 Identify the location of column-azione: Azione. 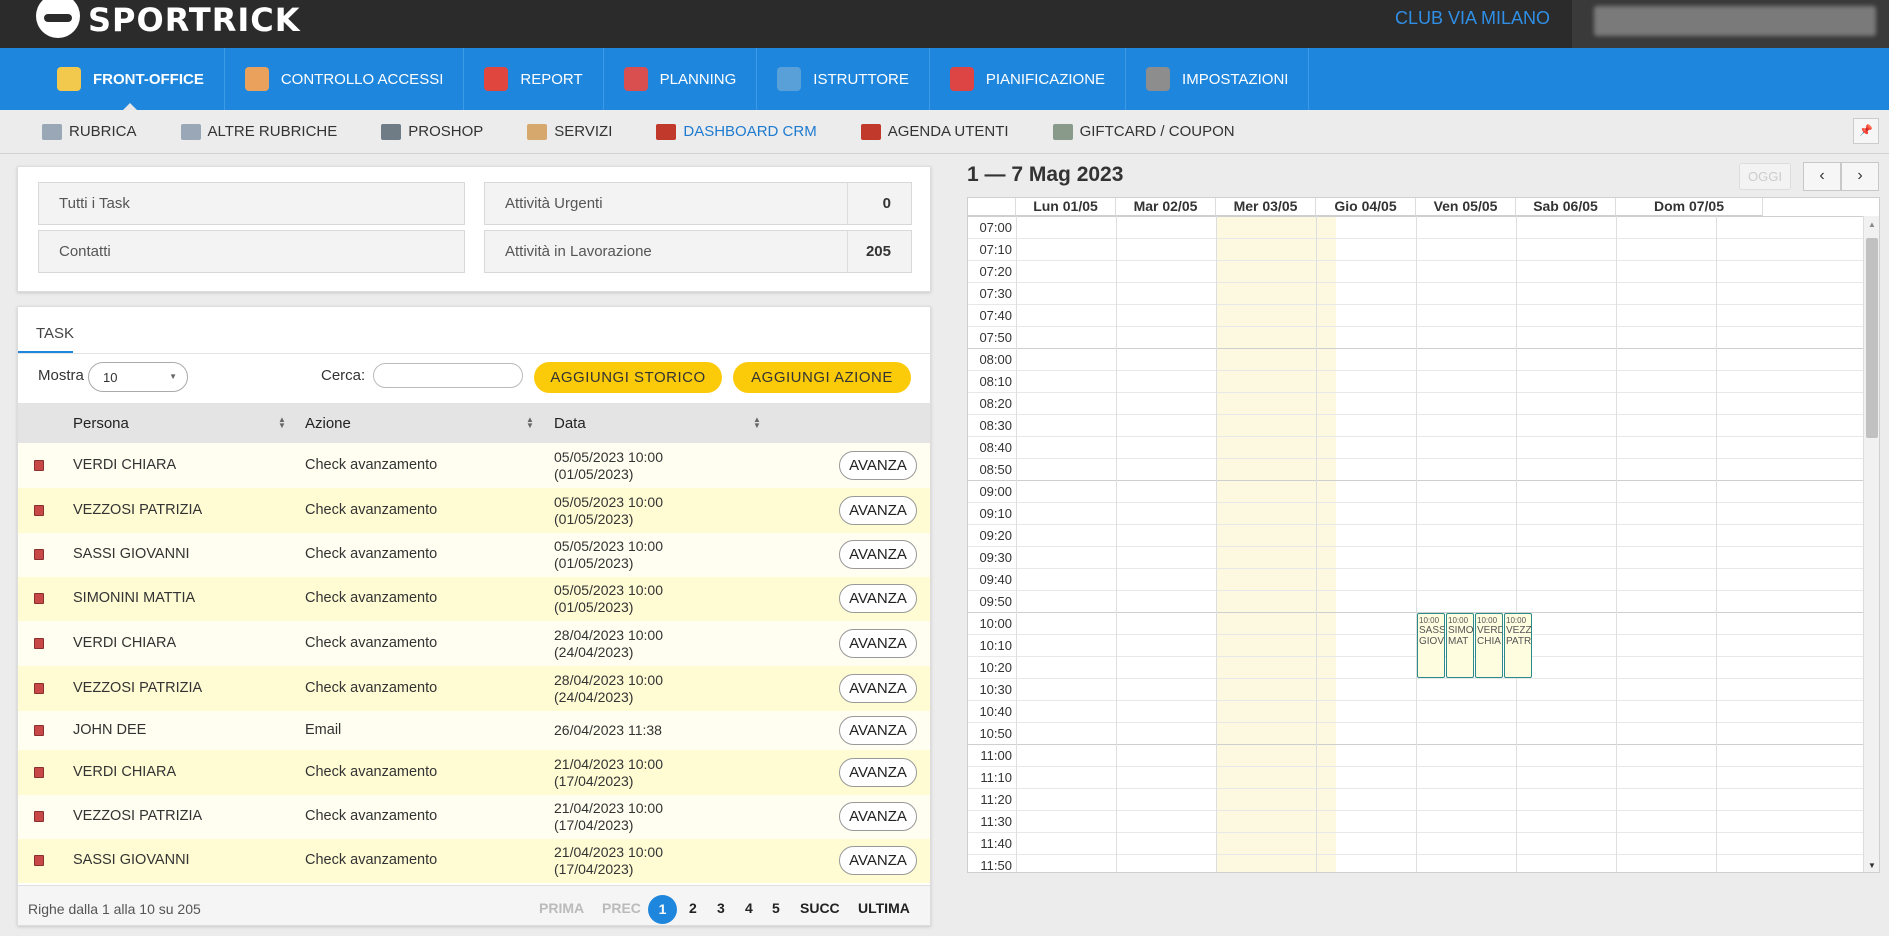
(328, 423).